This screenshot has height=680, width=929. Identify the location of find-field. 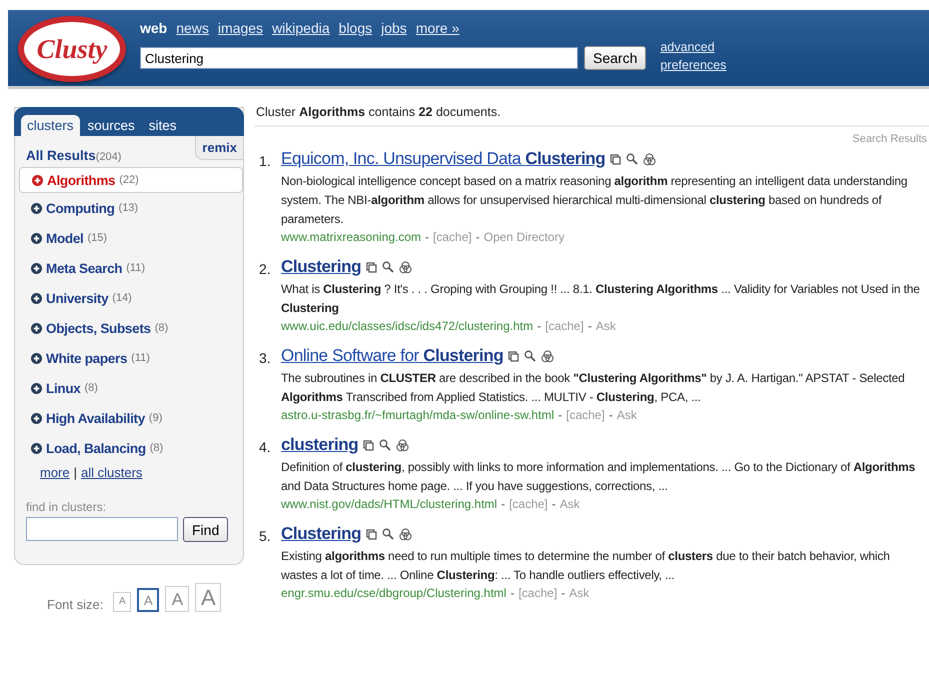
(102, 529).